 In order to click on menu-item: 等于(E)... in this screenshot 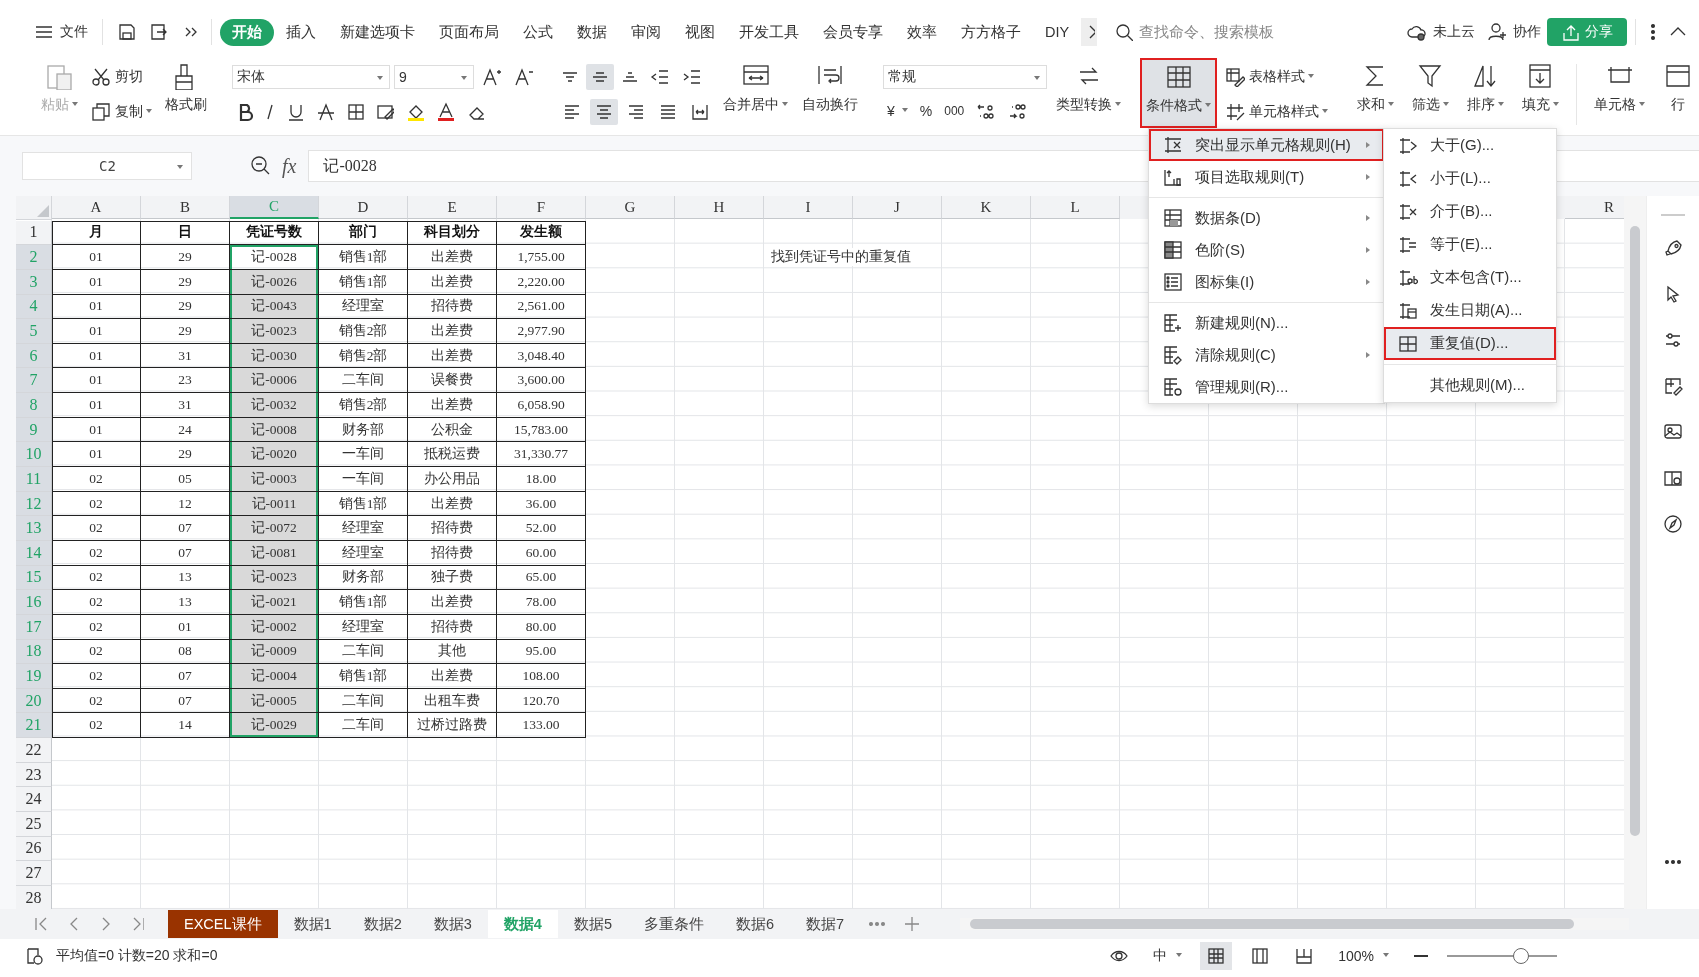, I will do `click(1470, 244)`.